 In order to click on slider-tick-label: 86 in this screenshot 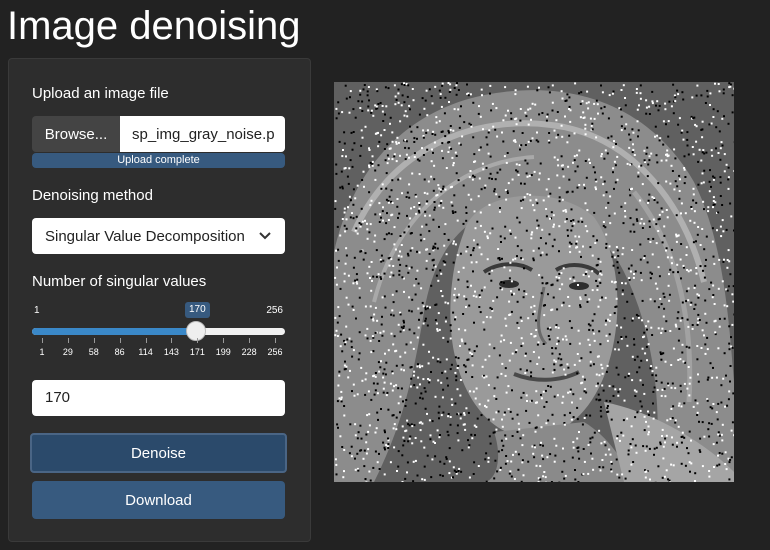, I will do `click(119, 352)`.